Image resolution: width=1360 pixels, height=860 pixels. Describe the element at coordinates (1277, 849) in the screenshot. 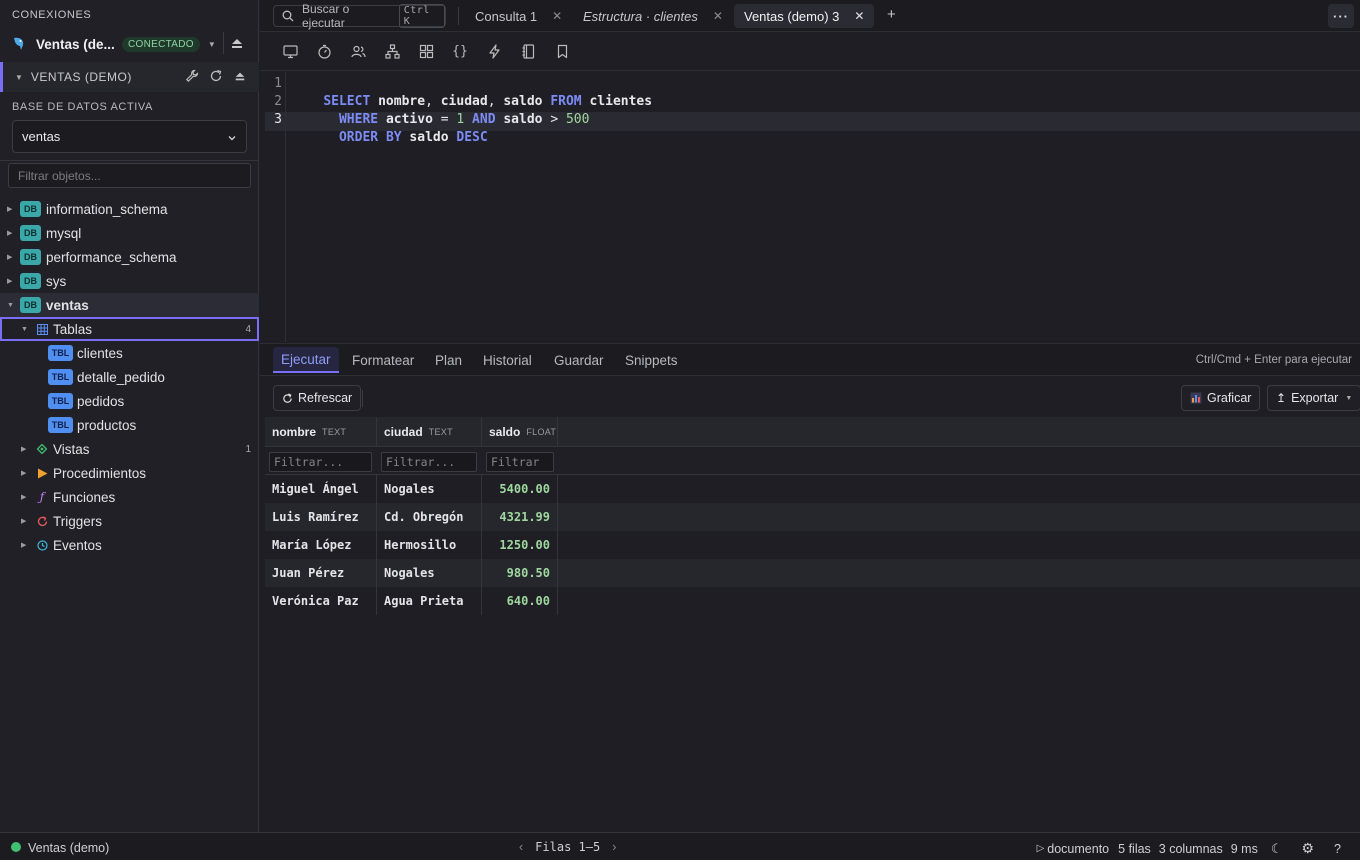

I see `theme-moon-icon: ☾` at that location.